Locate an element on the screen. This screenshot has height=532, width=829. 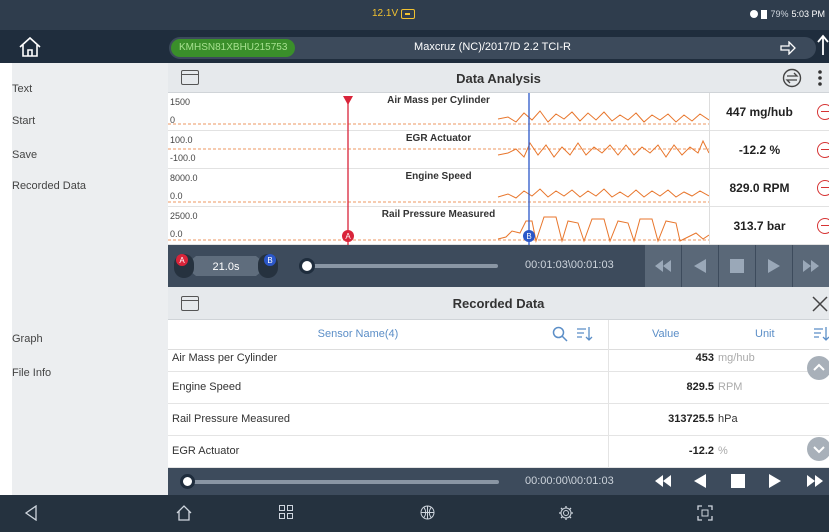
play-button is located at coordinates (773, 266).